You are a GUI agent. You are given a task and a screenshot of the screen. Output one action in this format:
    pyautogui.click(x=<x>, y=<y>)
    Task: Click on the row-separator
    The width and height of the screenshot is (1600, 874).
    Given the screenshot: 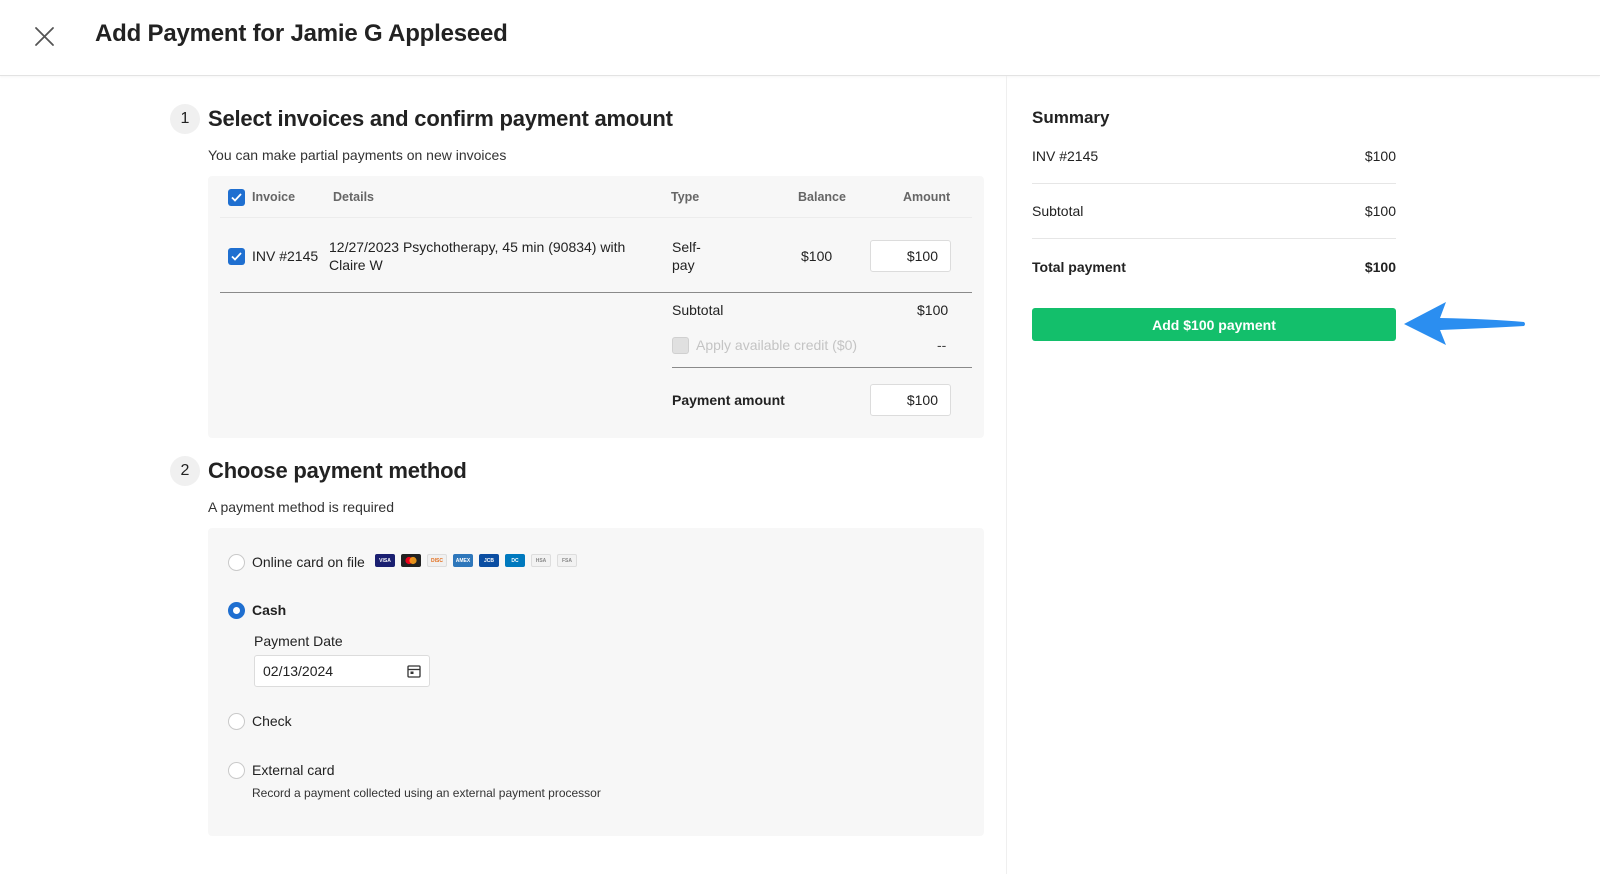 What is the action you would take?
    pyautogui.click(x=596, y=292)
    